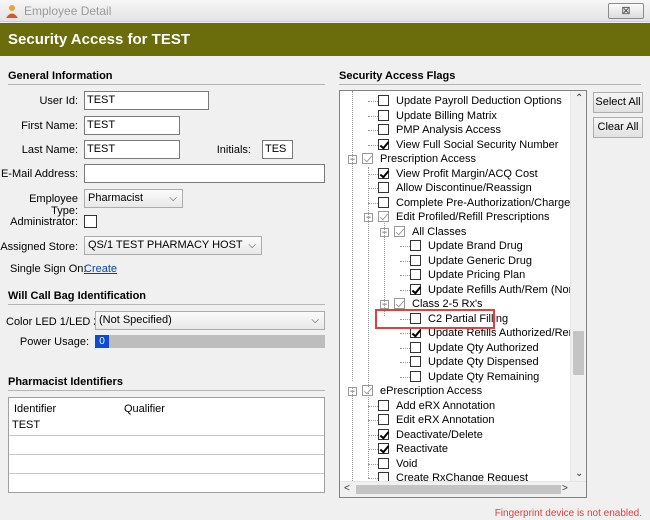  What do you see at coordinates (455, 174) in the screenshot?
I see `tree-item: View Profit Margin/ACQ Cost` at bounding box center [455, 174].